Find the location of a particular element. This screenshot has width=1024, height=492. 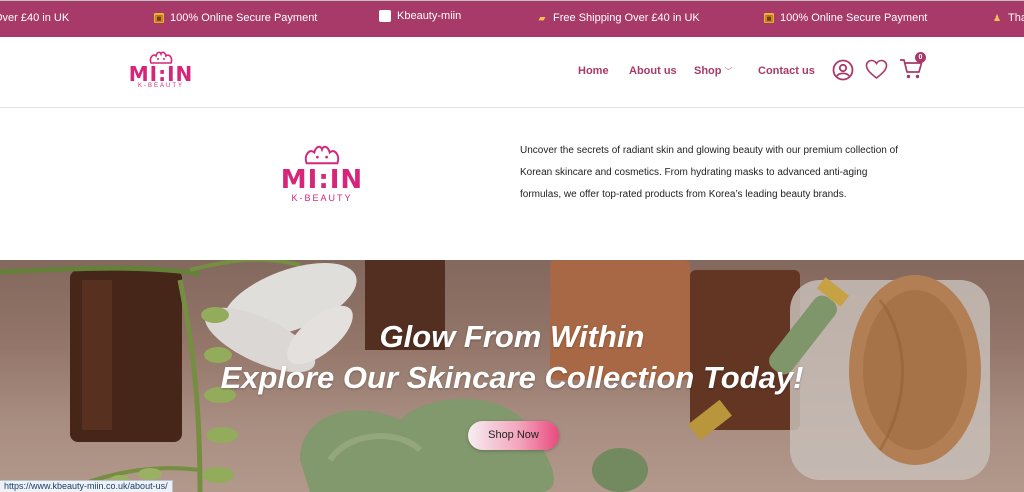

announcement-item: ▰ Free Shipping Over £40 in UK is located at coordinates (618, 18).